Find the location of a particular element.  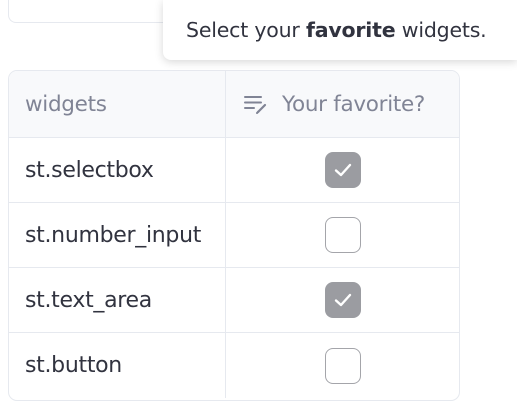

widget-name-cell: st.number_input is located at coordinates (117, 235).